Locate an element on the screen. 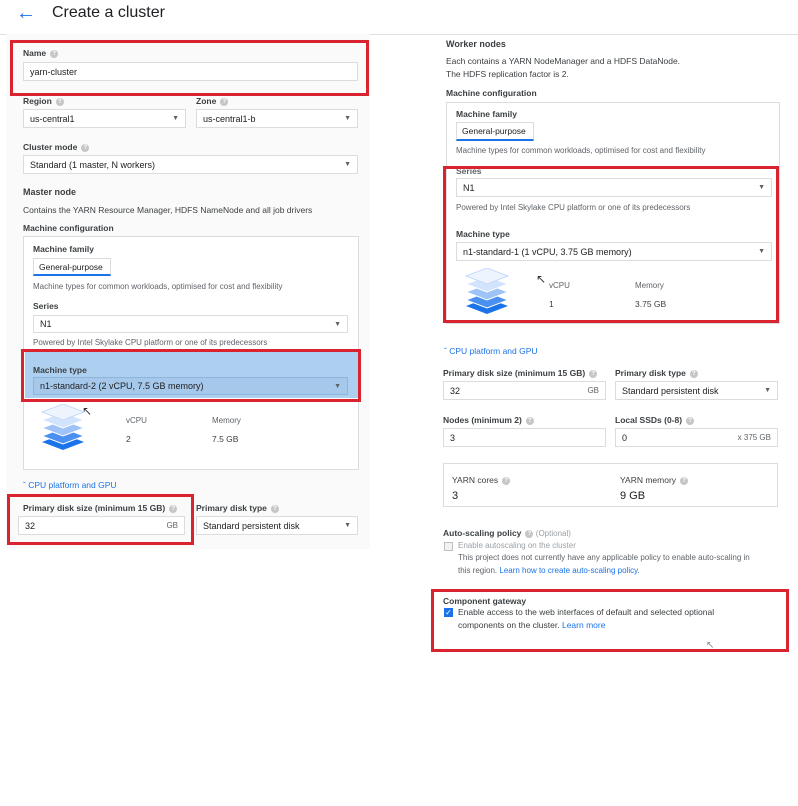 The image size is (798, 806). memory-label: Memory is located at coordinates (226, 420).